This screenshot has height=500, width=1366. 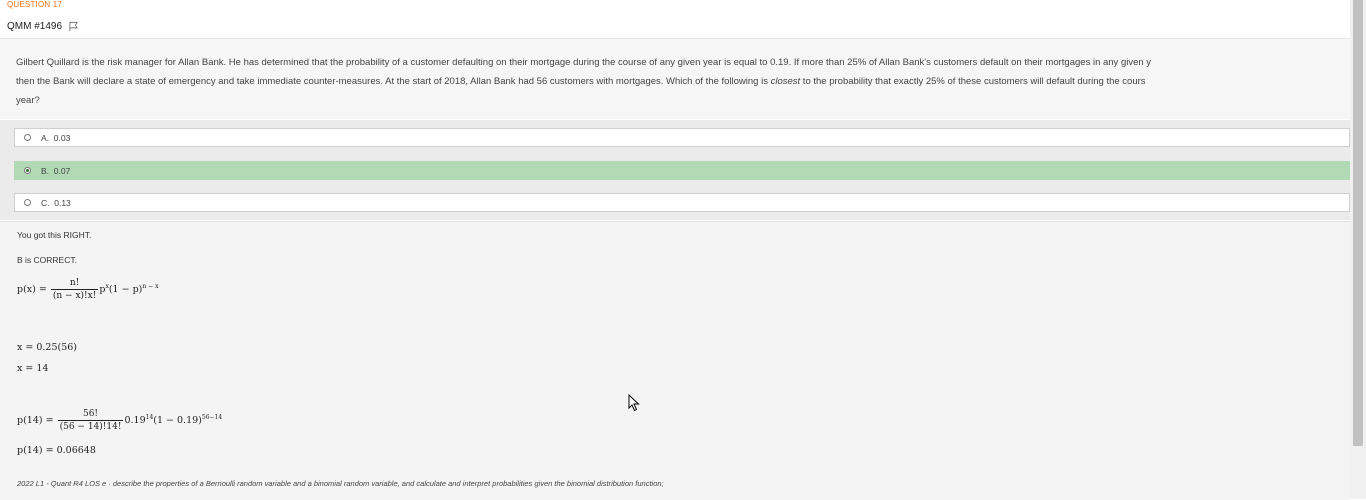 I want to click on flag-icon, so click(x=73, y=26).